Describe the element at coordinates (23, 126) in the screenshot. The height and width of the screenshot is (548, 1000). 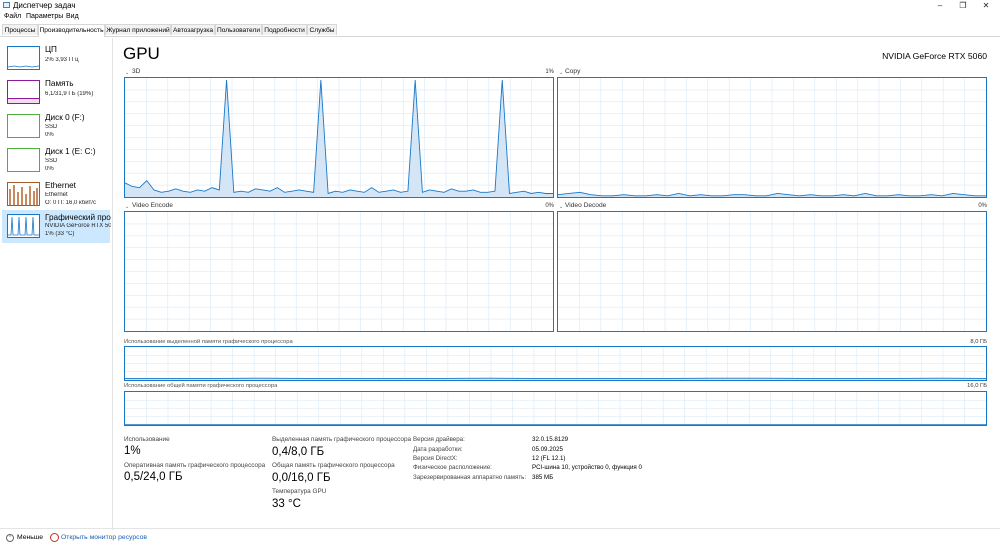
I see `disk0-thumbnail` at that location.